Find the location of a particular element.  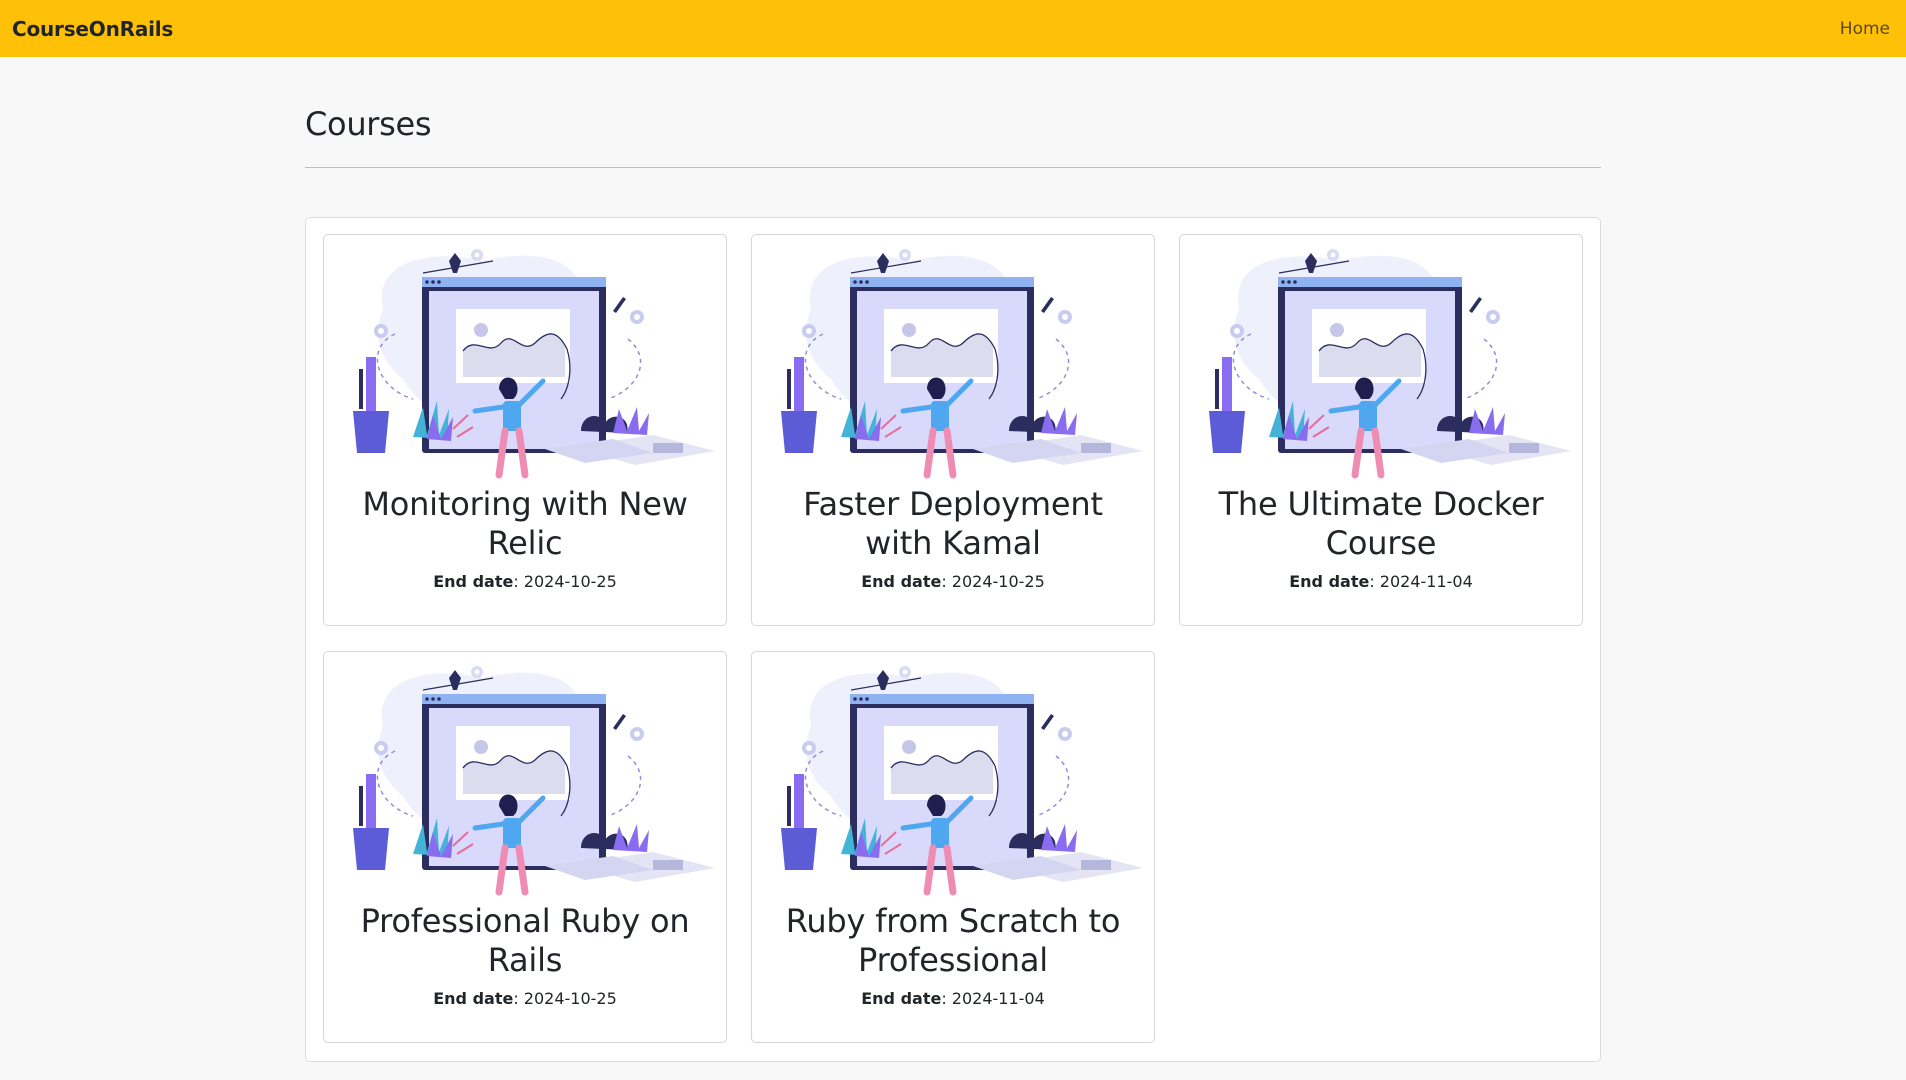

course-title: Professional Ruby on Rails is located at coordinates (525, 940).